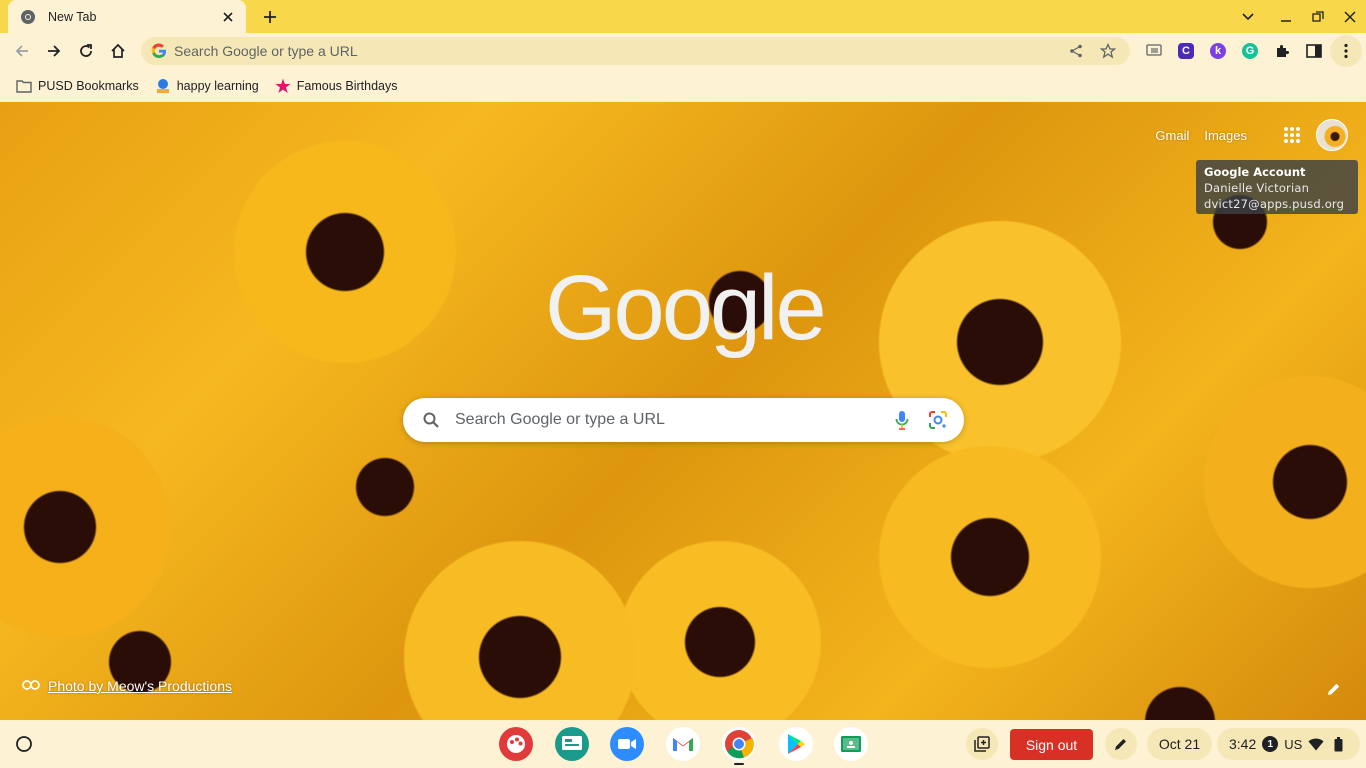 This screenshot has width=1366, height=768. What do you see at coordinates (266, 51) in the screenshot?
I see `omnibox-placeholder: Search Google or type a URL` at bounding box center [266, 51].